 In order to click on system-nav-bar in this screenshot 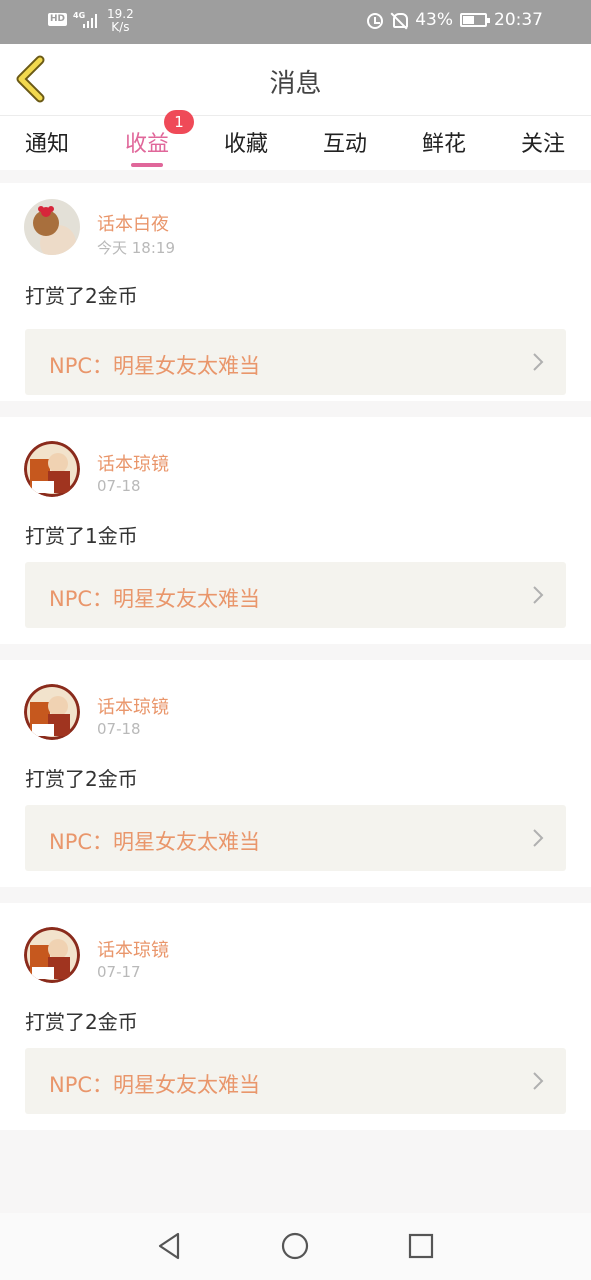, I will do `click(295, 1246)`.